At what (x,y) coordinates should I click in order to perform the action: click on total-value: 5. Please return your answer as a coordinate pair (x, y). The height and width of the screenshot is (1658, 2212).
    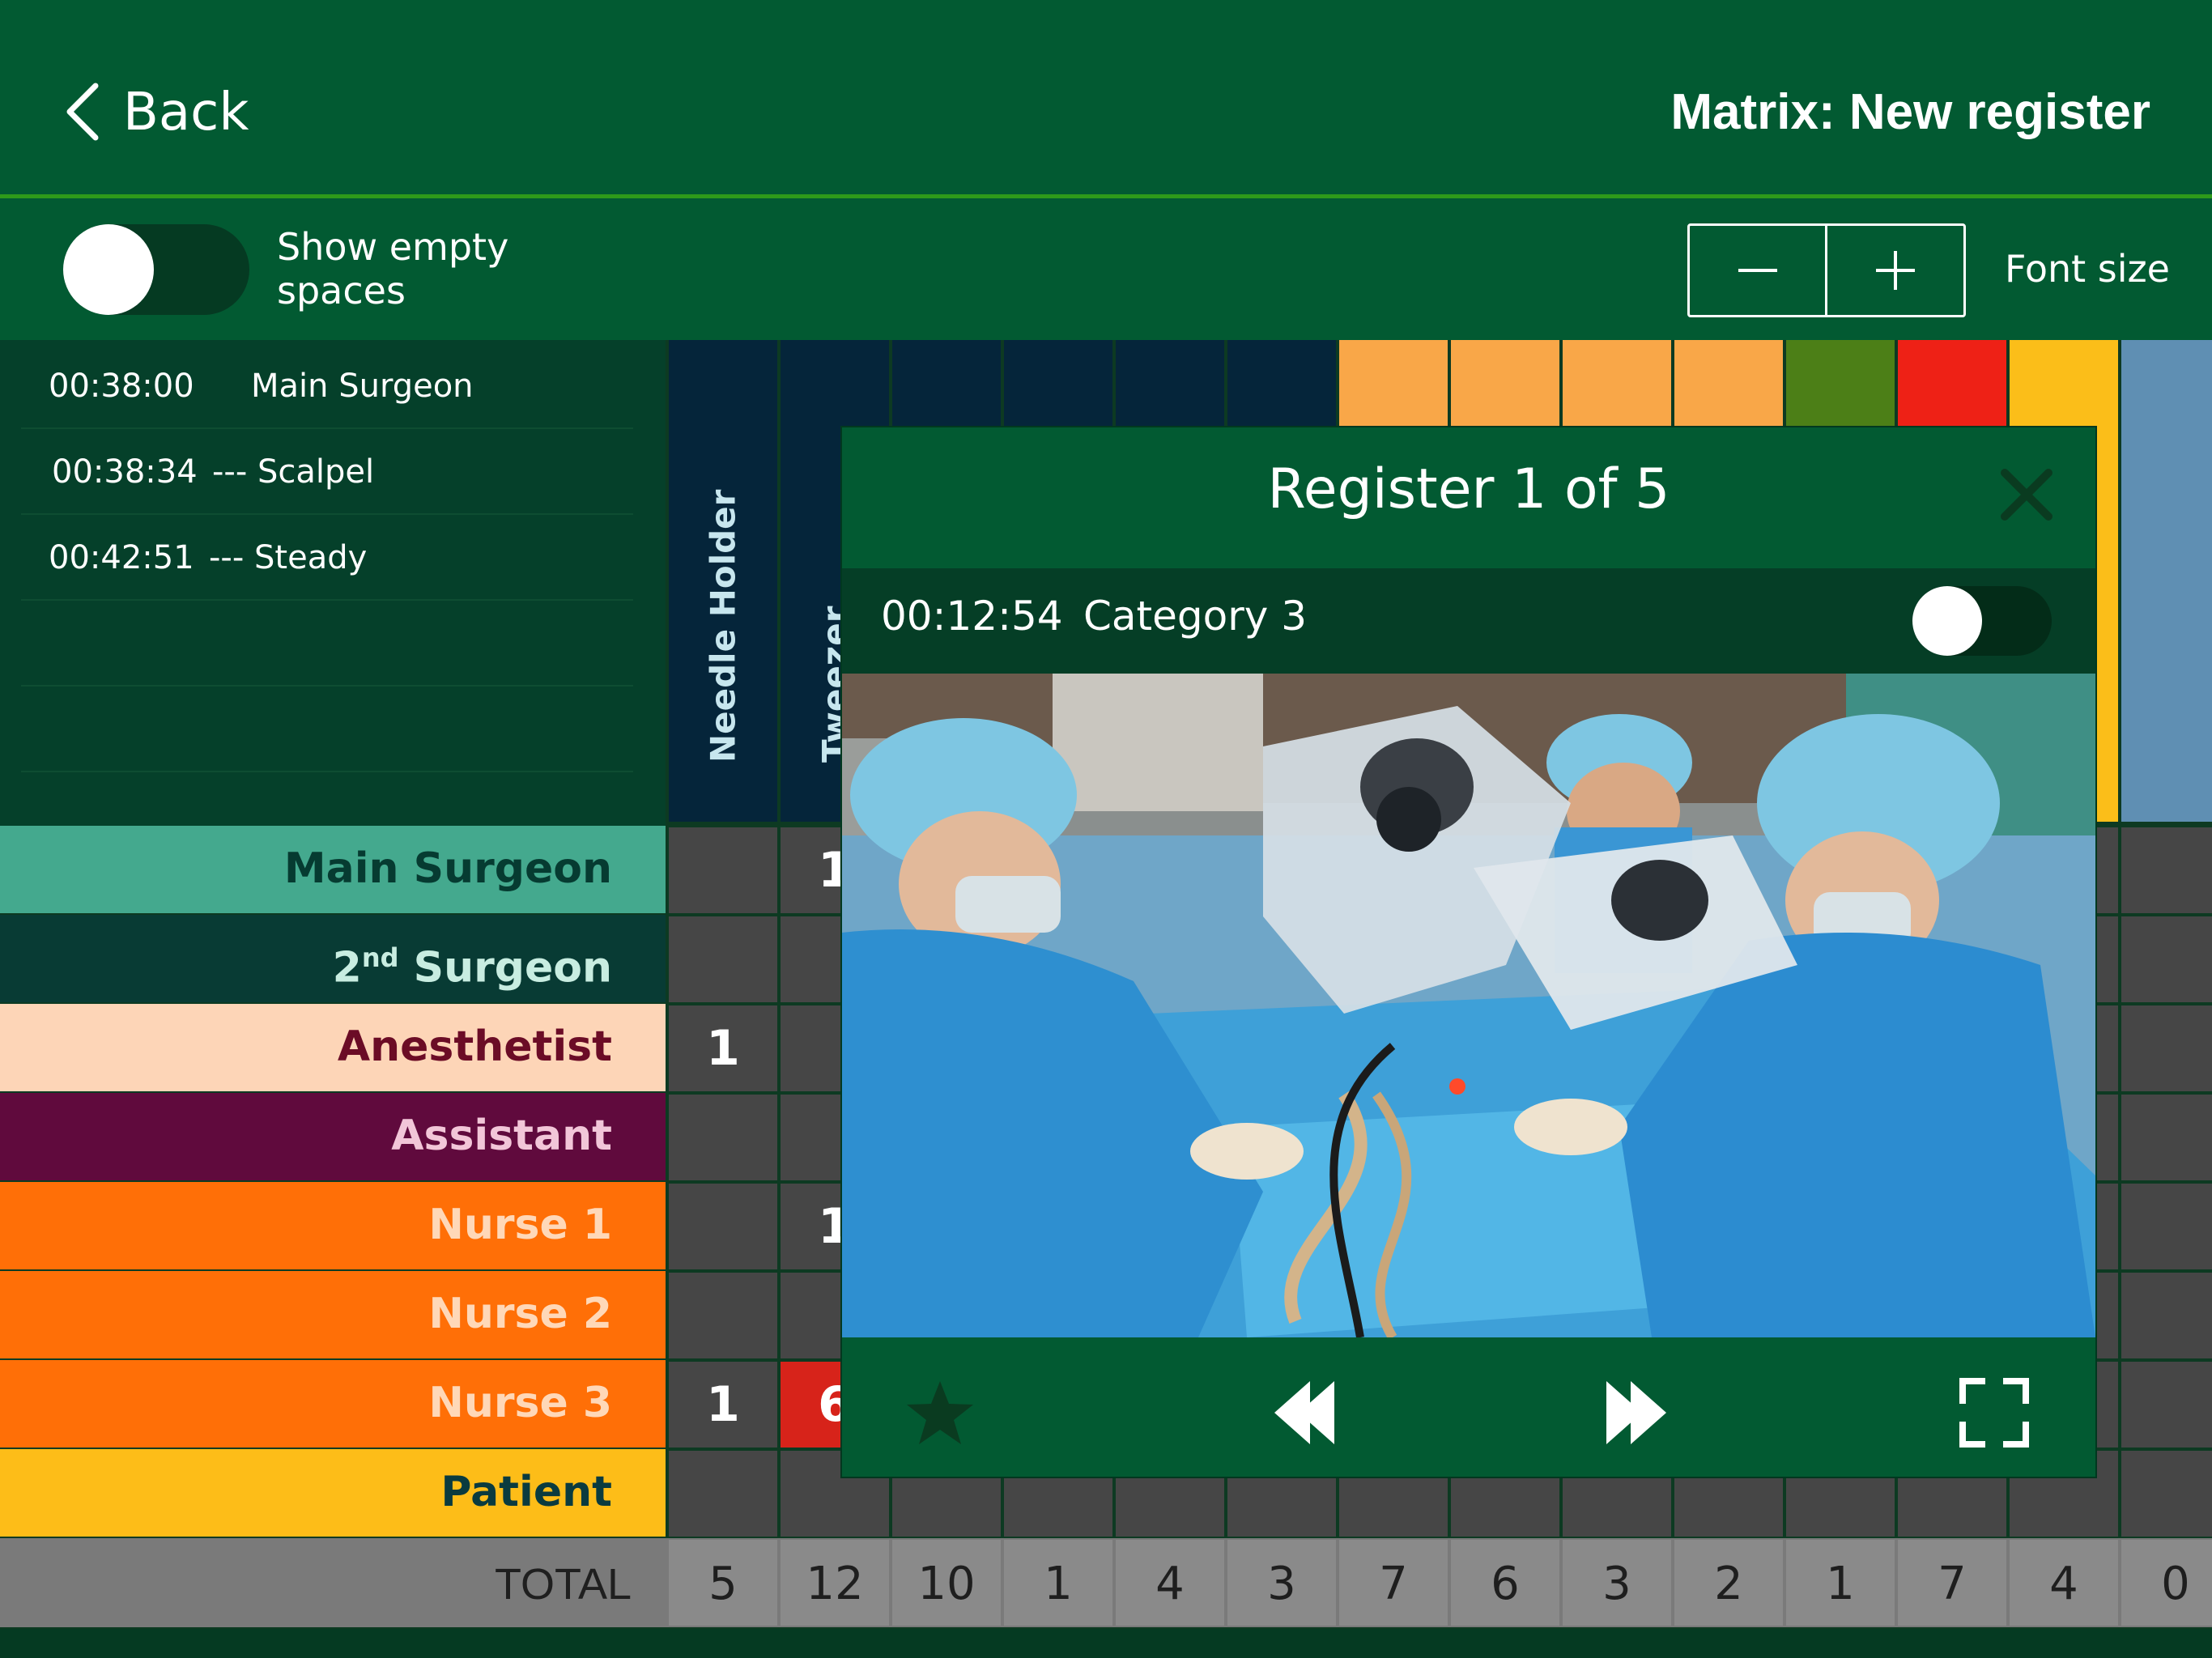
    Looking at the image, I should click on (723, 1584).